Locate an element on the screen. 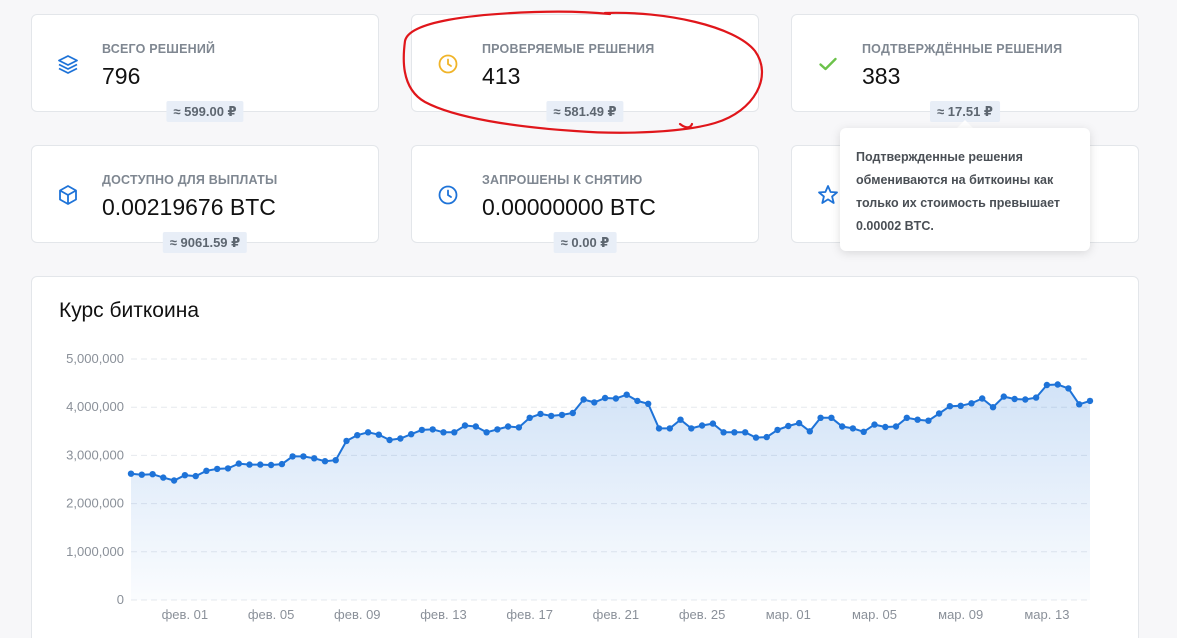  card-confirmed-solutions: Подтверждённые решения 383 ≈ 17.51 ₽ is located at coordinates (965, 68).